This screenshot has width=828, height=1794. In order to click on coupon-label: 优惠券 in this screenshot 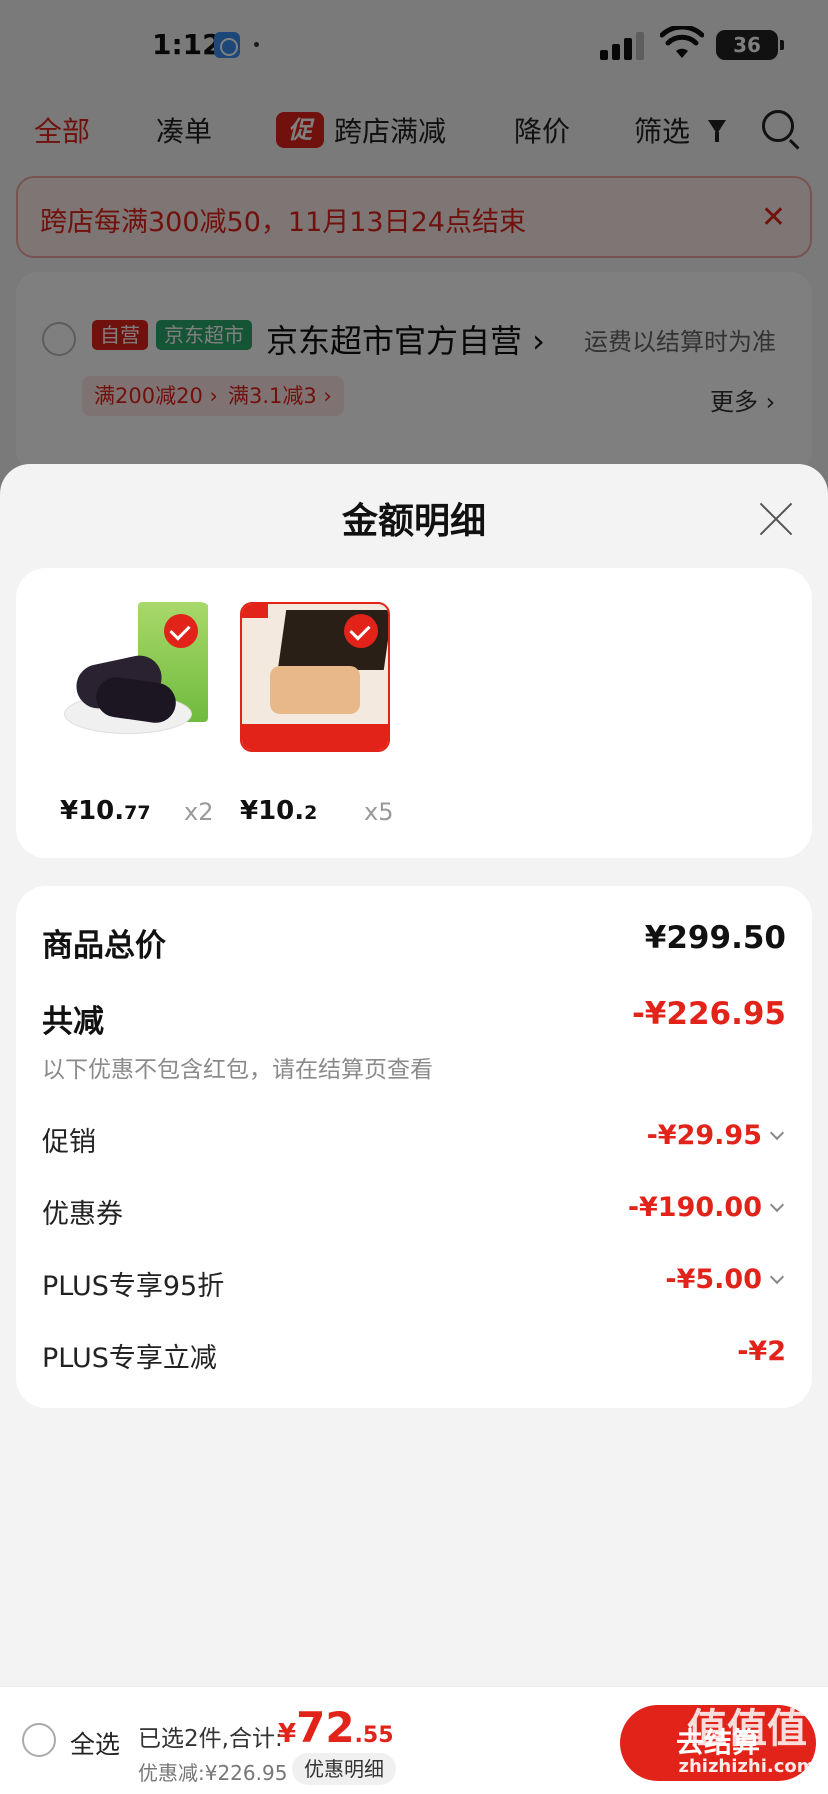, I will do `click(82, 1214)`.